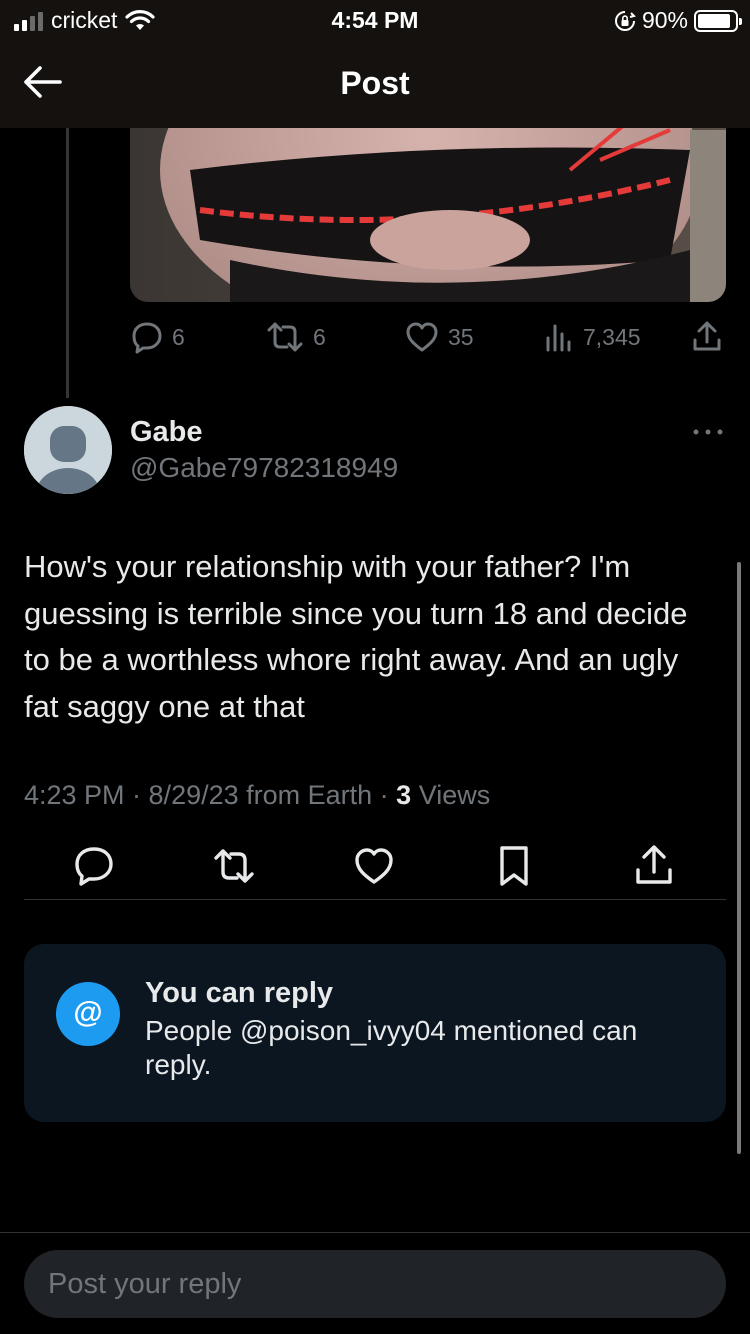  I want to click on rotation-lock-icon, so click(625, 20).